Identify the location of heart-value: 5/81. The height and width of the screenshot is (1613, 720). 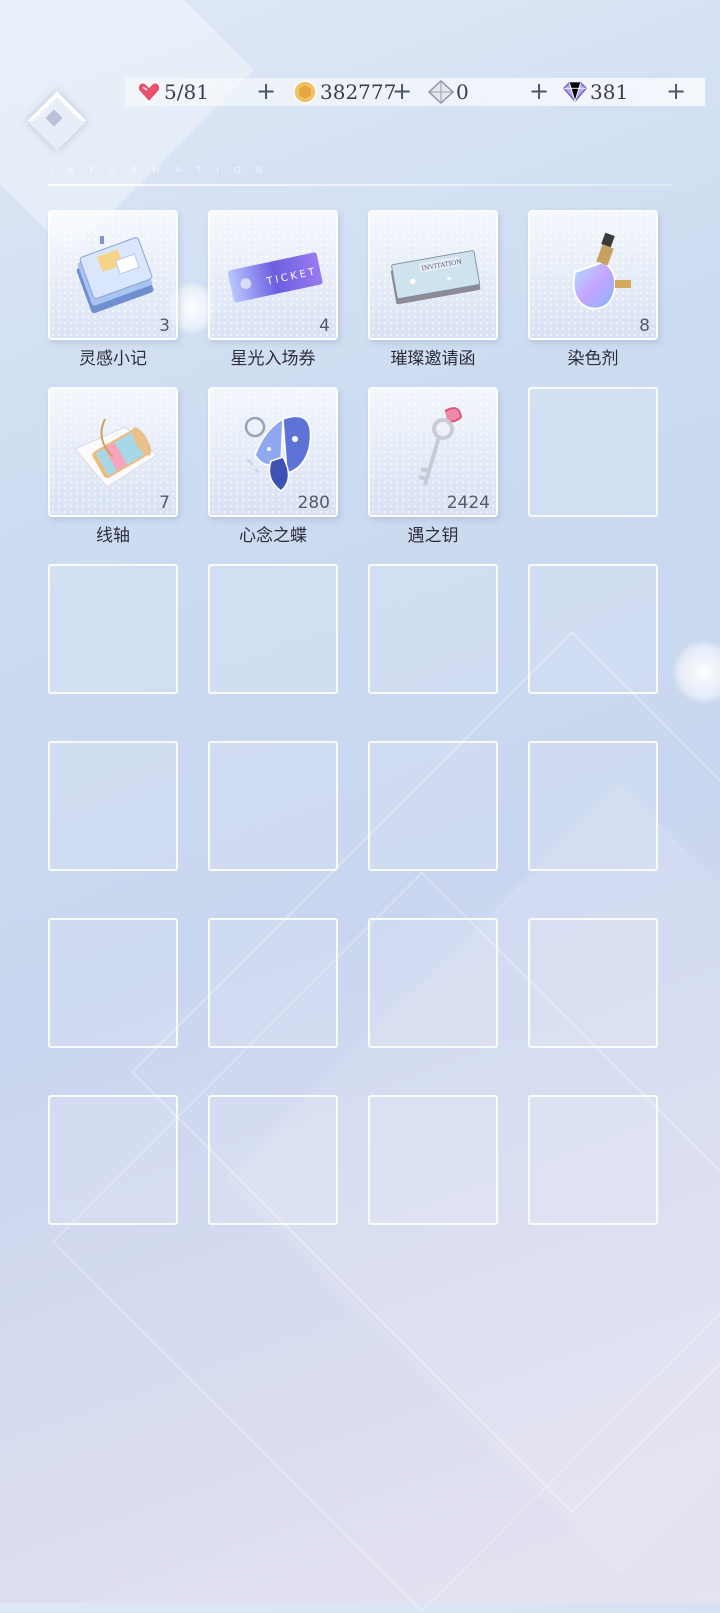
(186, 92).